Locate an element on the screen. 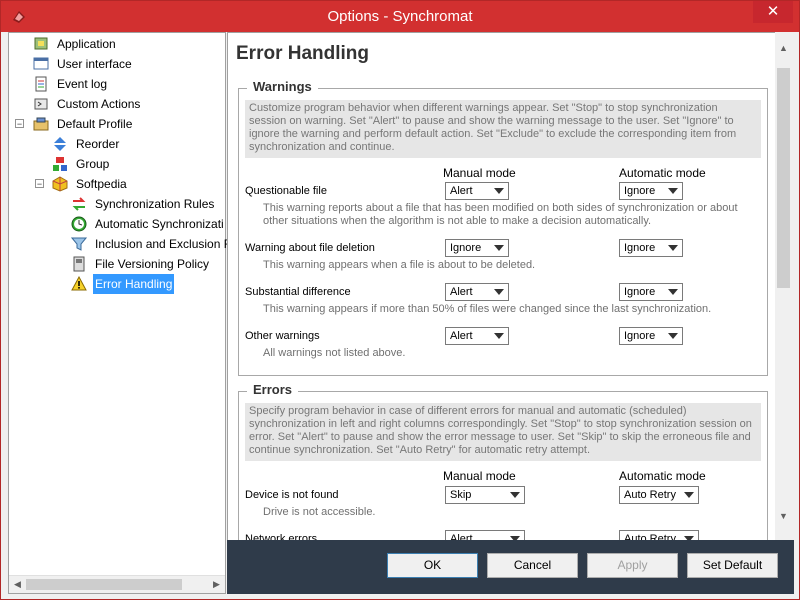 Image resolution: width=800 pixels, height=600 pixels. event-log-icon is located at coordinates (41, 84).